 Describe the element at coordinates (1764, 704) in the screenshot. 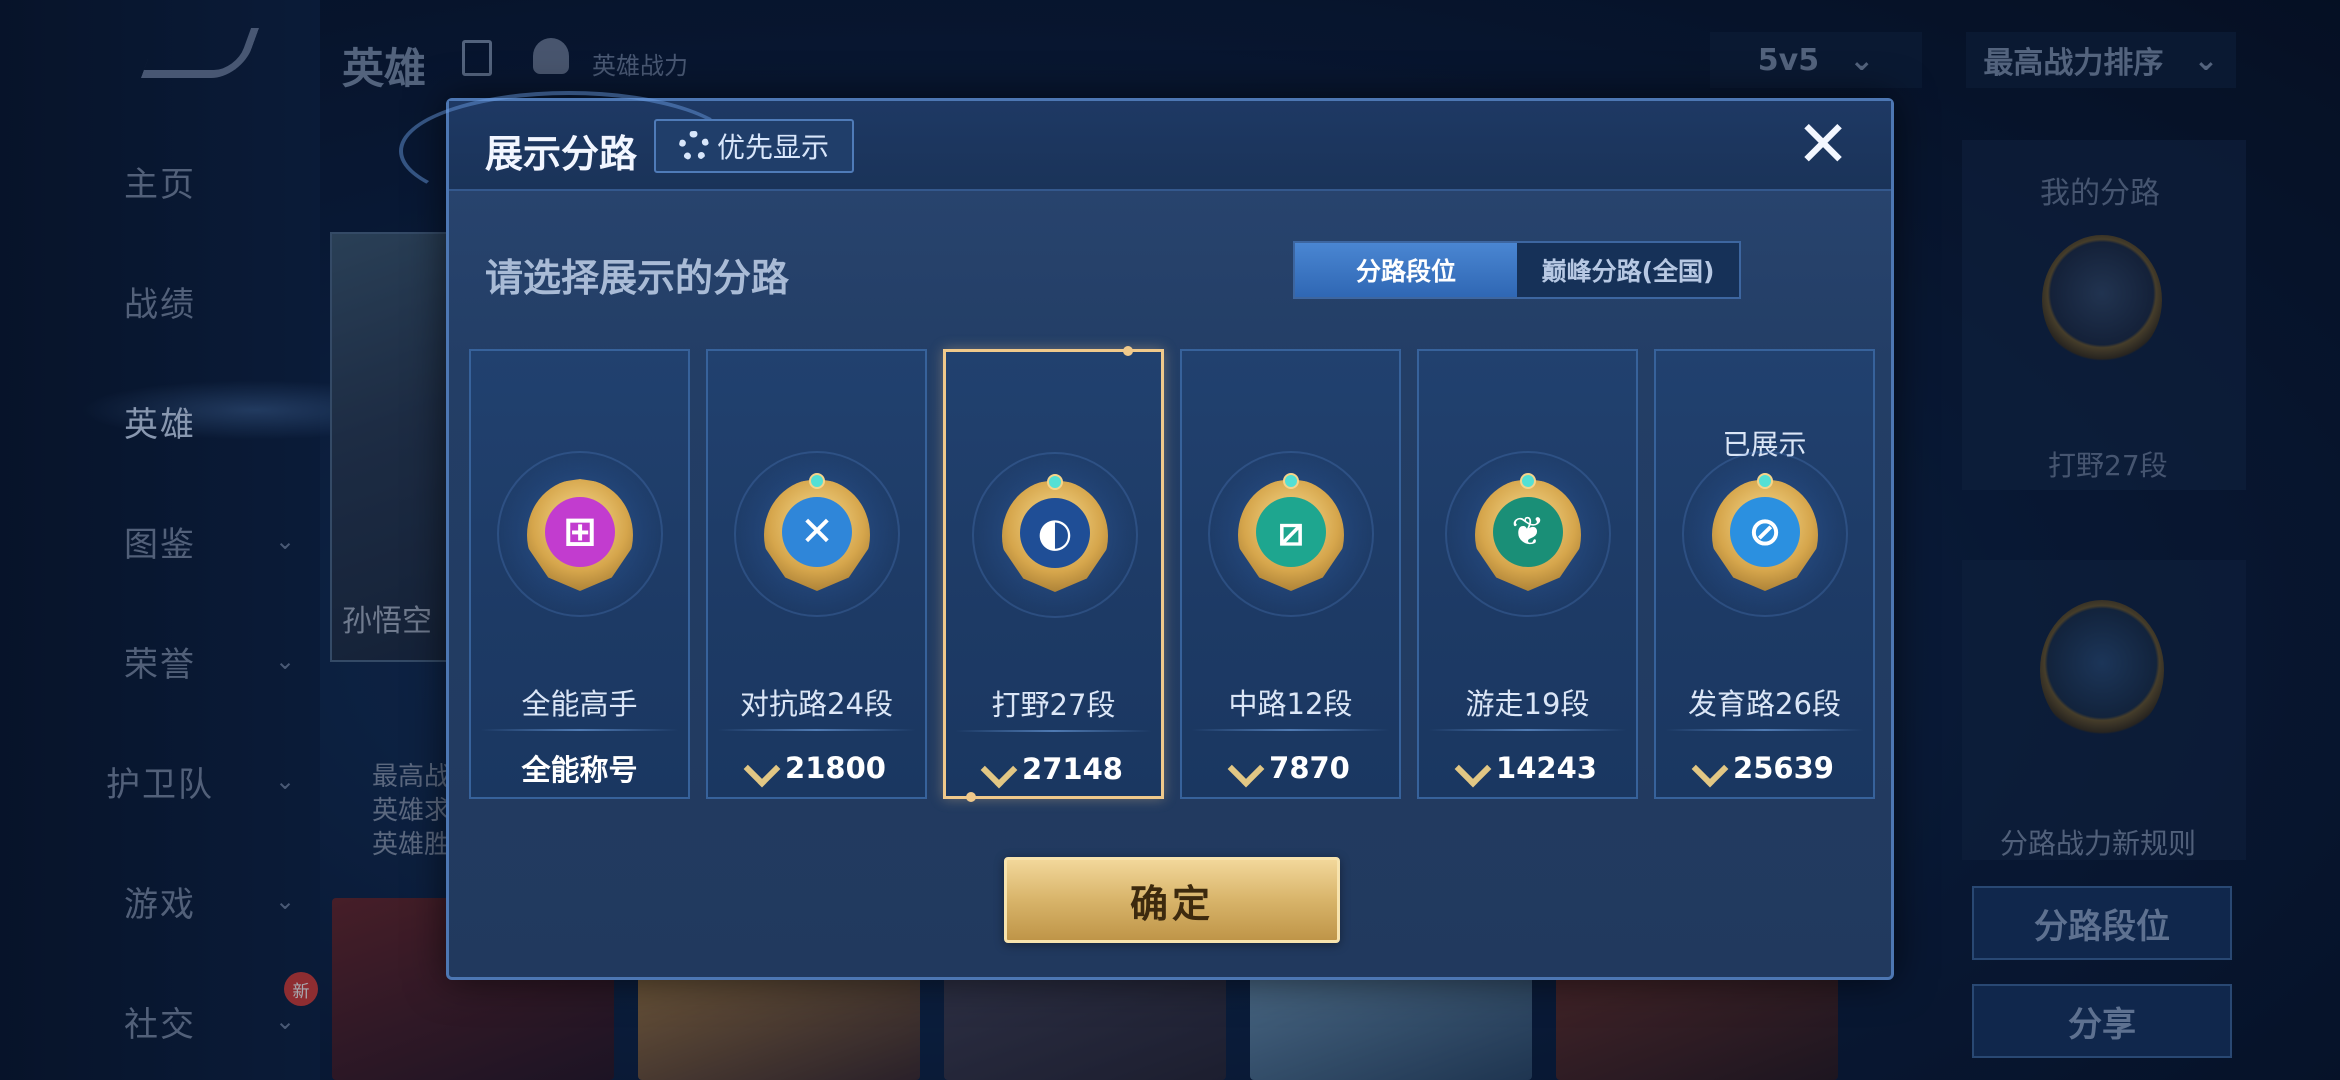

I see `lane-card-name: 发育路26段` at that location.